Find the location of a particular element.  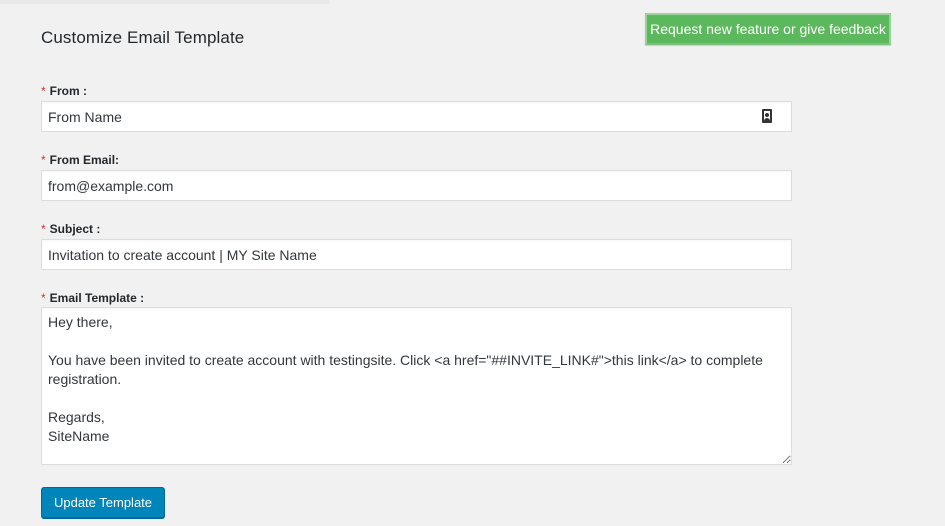

email-template-label-text: Email Template : is located at coordinates (97, 298).